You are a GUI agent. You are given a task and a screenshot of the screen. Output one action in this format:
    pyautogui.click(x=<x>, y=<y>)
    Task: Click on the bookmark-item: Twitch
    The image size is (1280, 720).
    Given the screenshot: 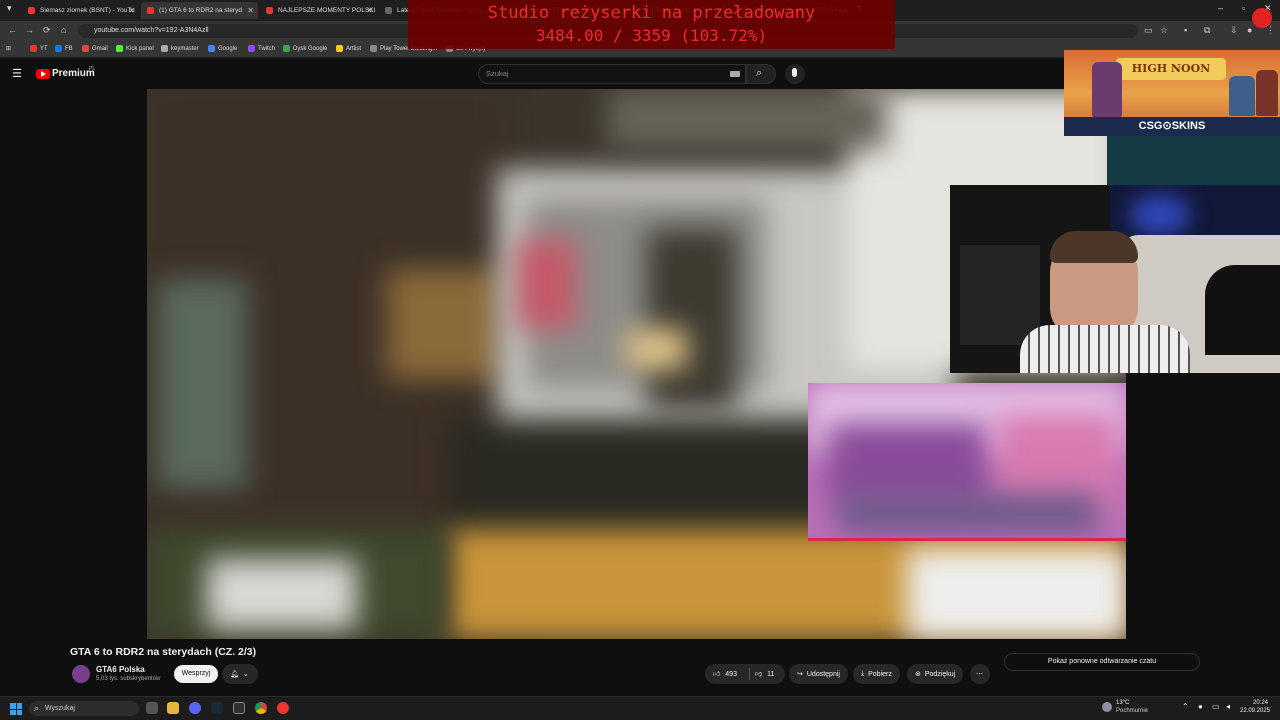 What is the action you would take?
    pyautogui.click(x=261, y=48)
    